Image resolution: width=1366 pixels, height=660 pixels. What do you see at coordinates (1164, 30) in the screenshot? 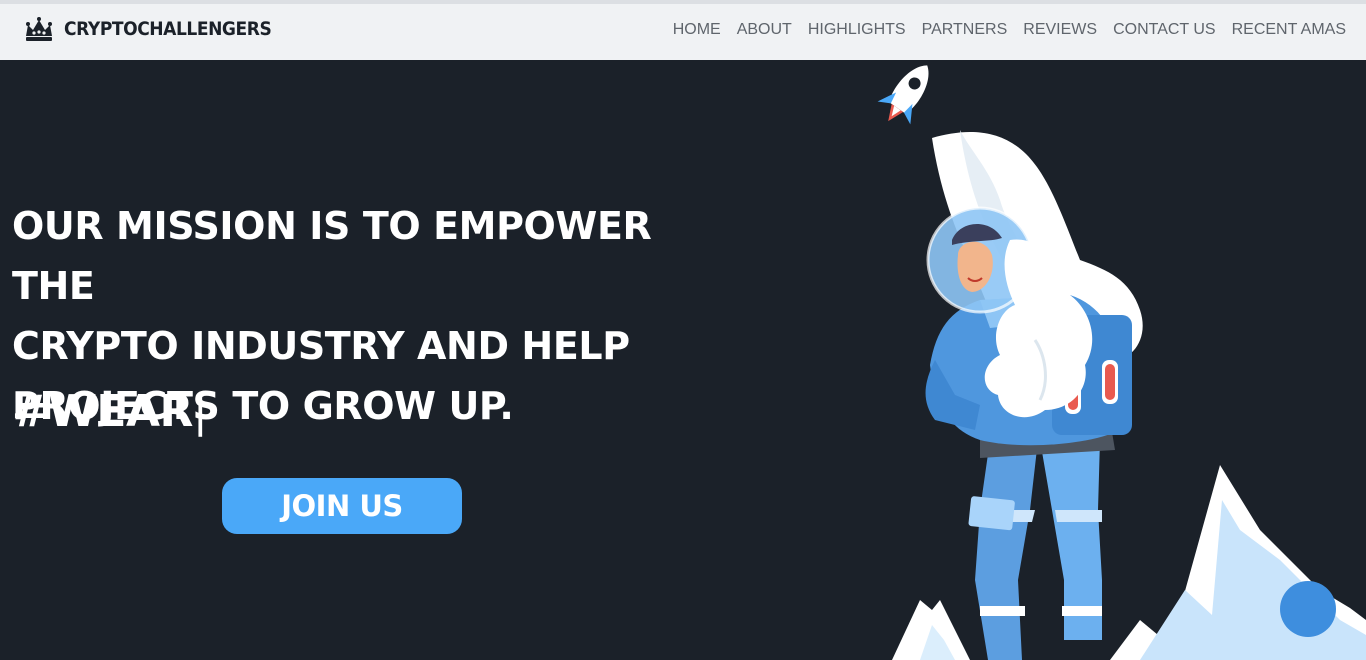
I see `nav-item-contact-us: CONTACT US` at bounding box center [1164, 30].